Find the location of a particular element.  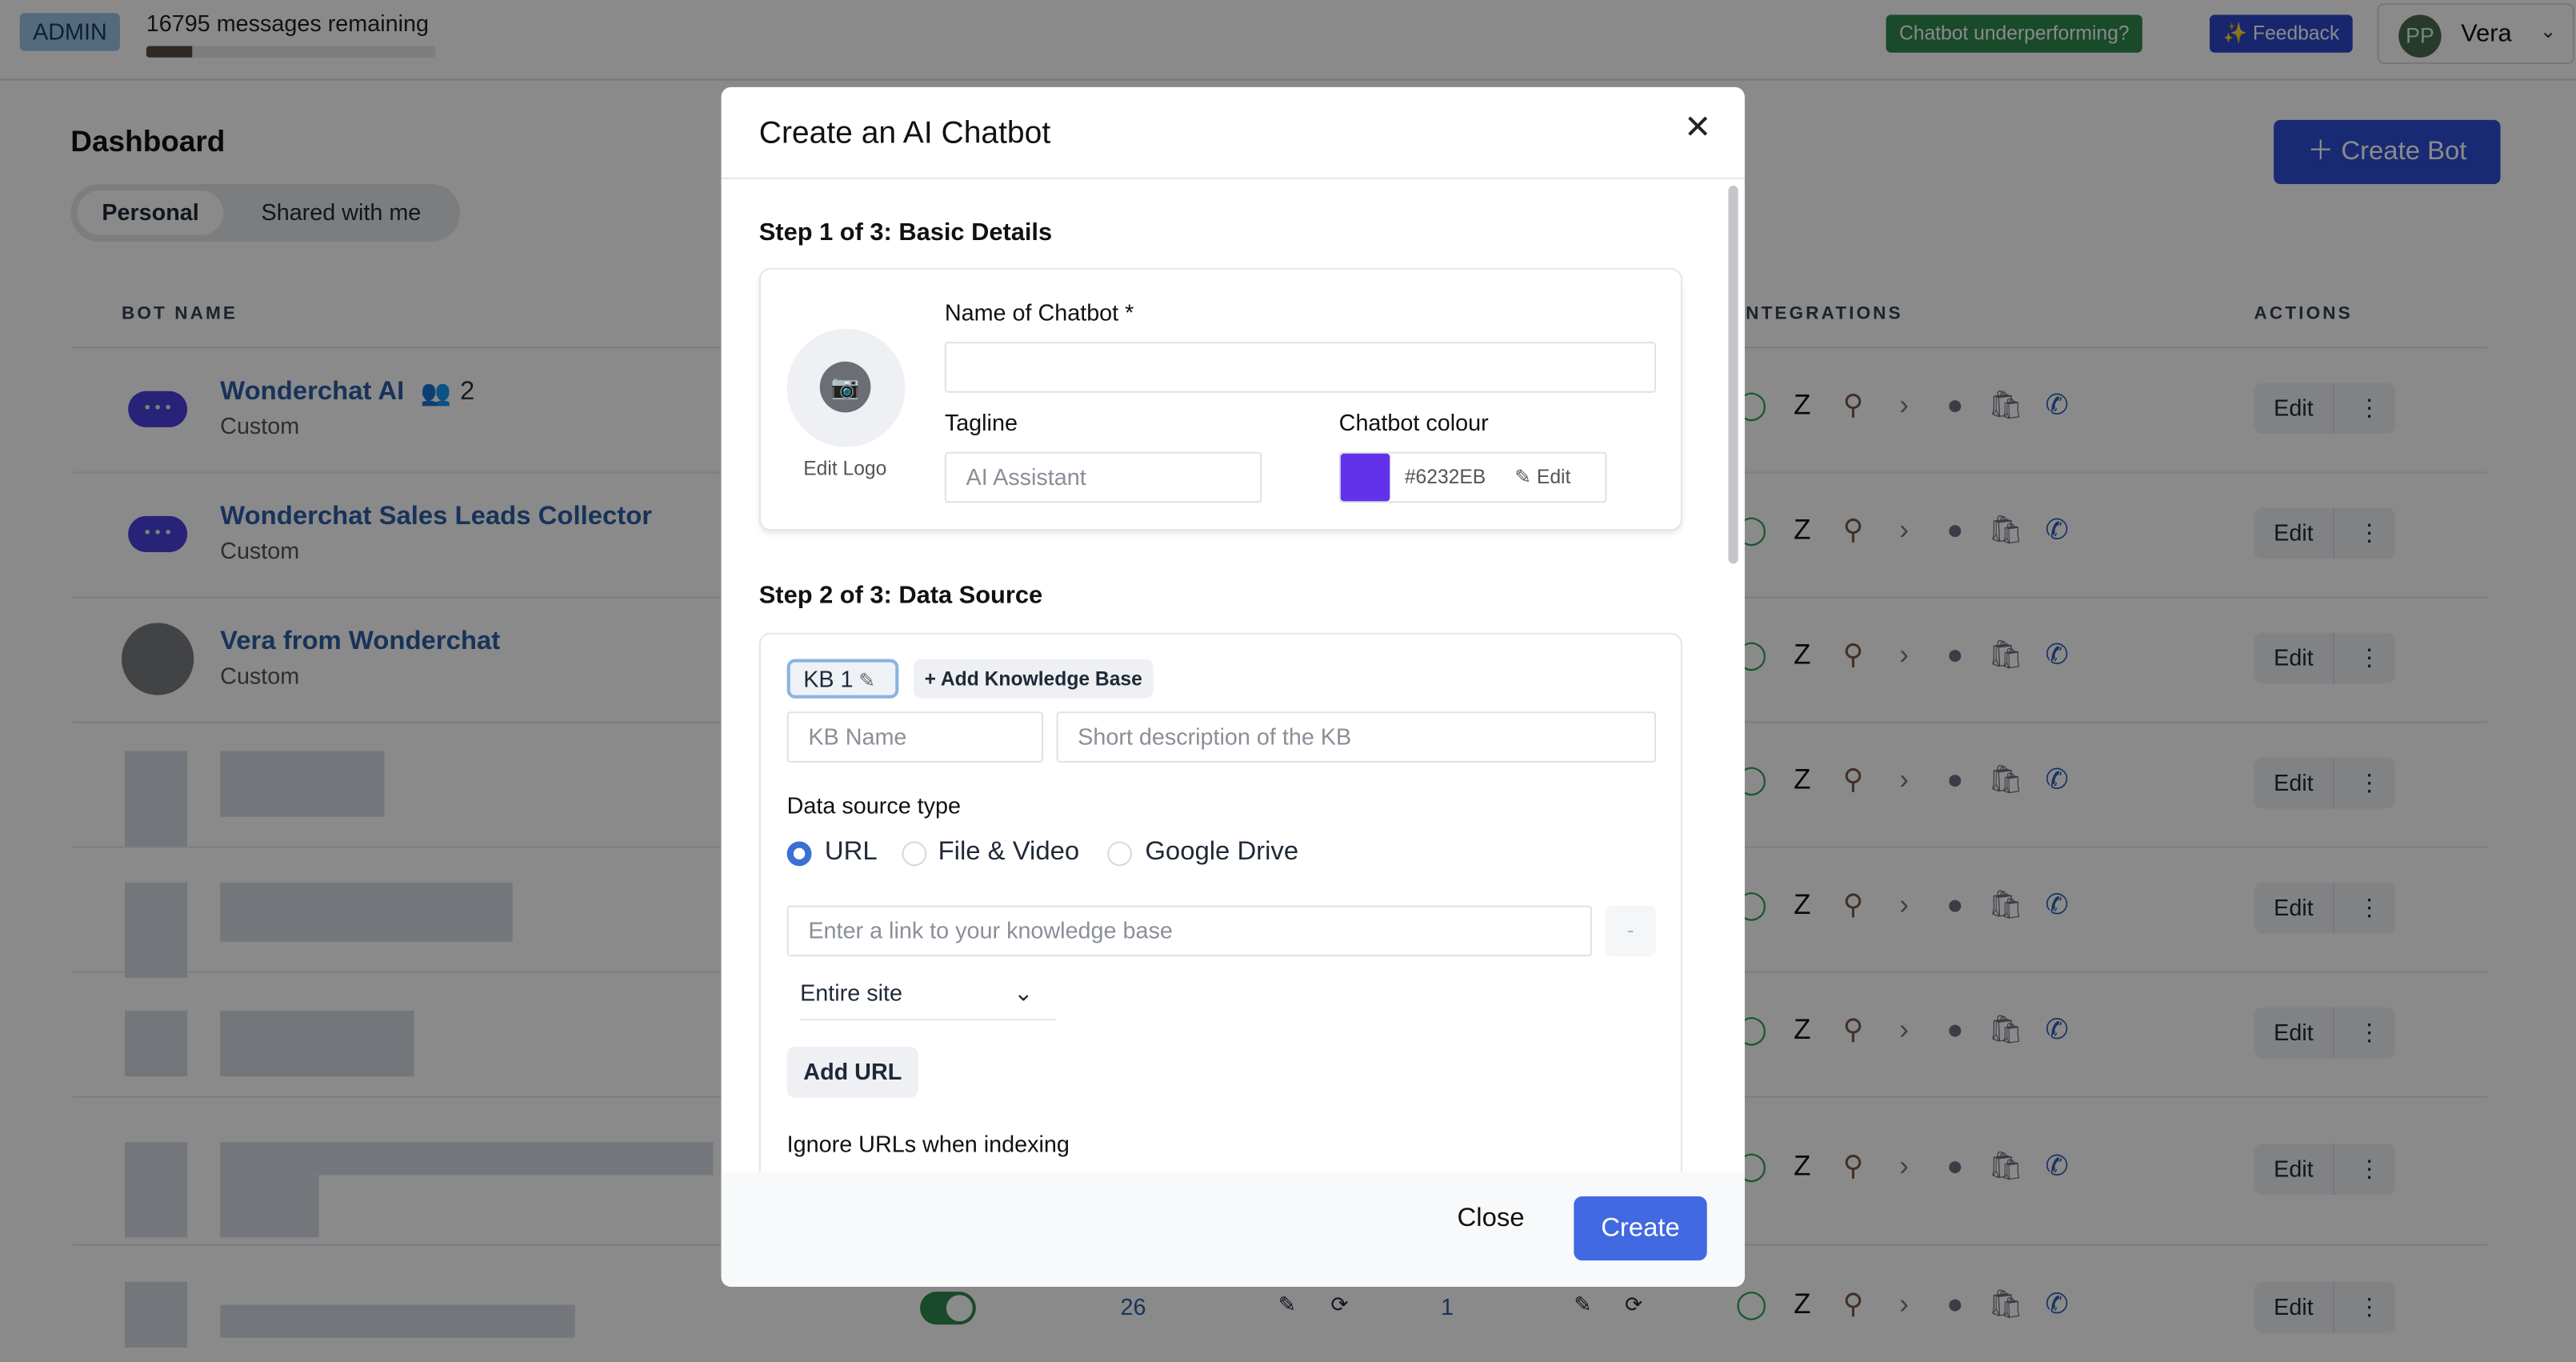

url-input: Enter a link to your knowledge base is located at coordinates (1189, 931).